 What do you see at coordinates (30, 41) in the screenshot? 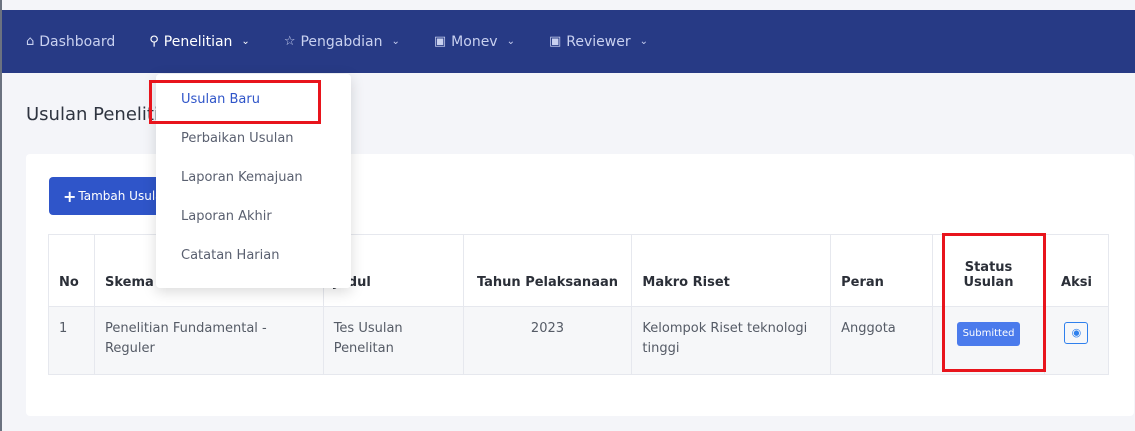
I see `home-icon: ⌂` at bounding box center [30, 41].